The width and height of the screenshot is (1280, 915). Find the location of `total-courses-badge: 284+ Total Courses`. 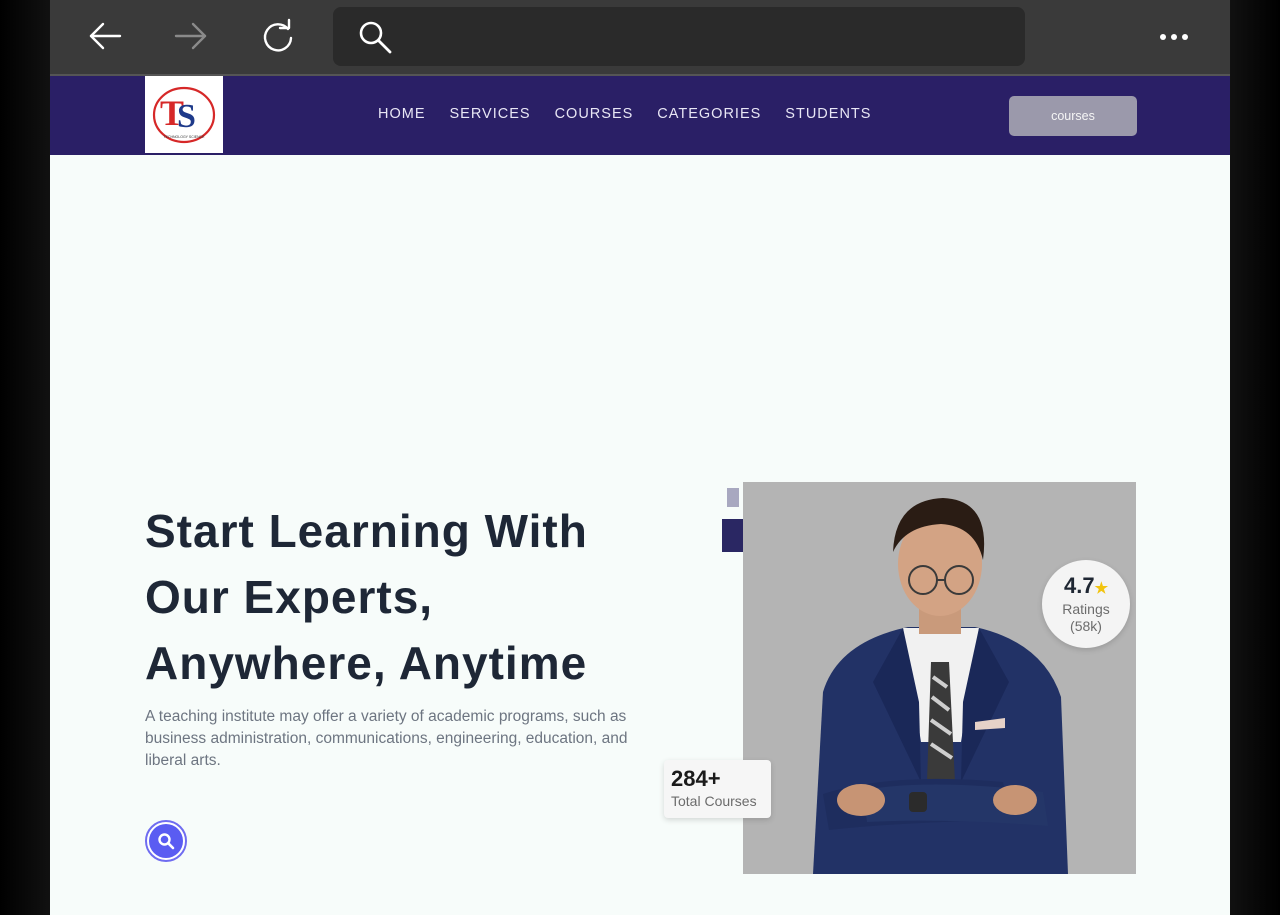

total-courses-badge: 284+ Total Courses is located at coordinates (717, 789).